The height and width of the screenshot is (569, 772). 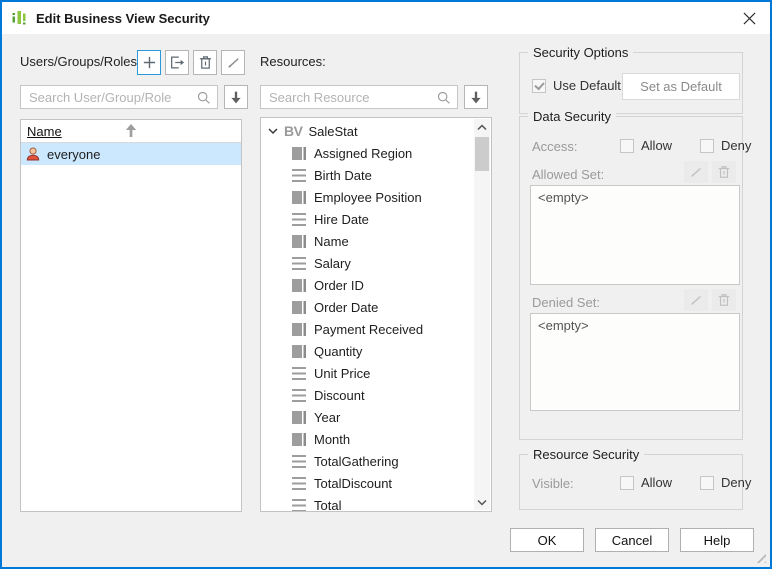 I want to click on help-button: Help, so click(x=717, y=540).